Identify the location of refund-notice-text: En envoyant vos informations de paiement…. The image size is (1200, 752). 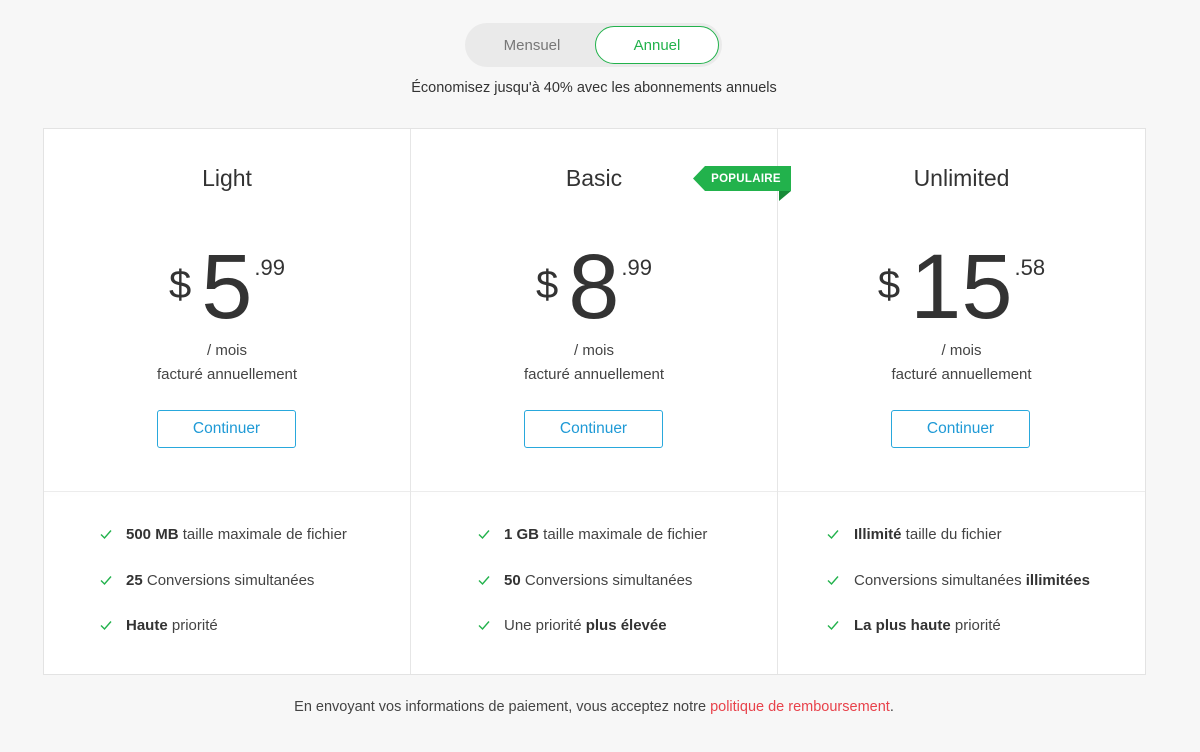
(502, 707).